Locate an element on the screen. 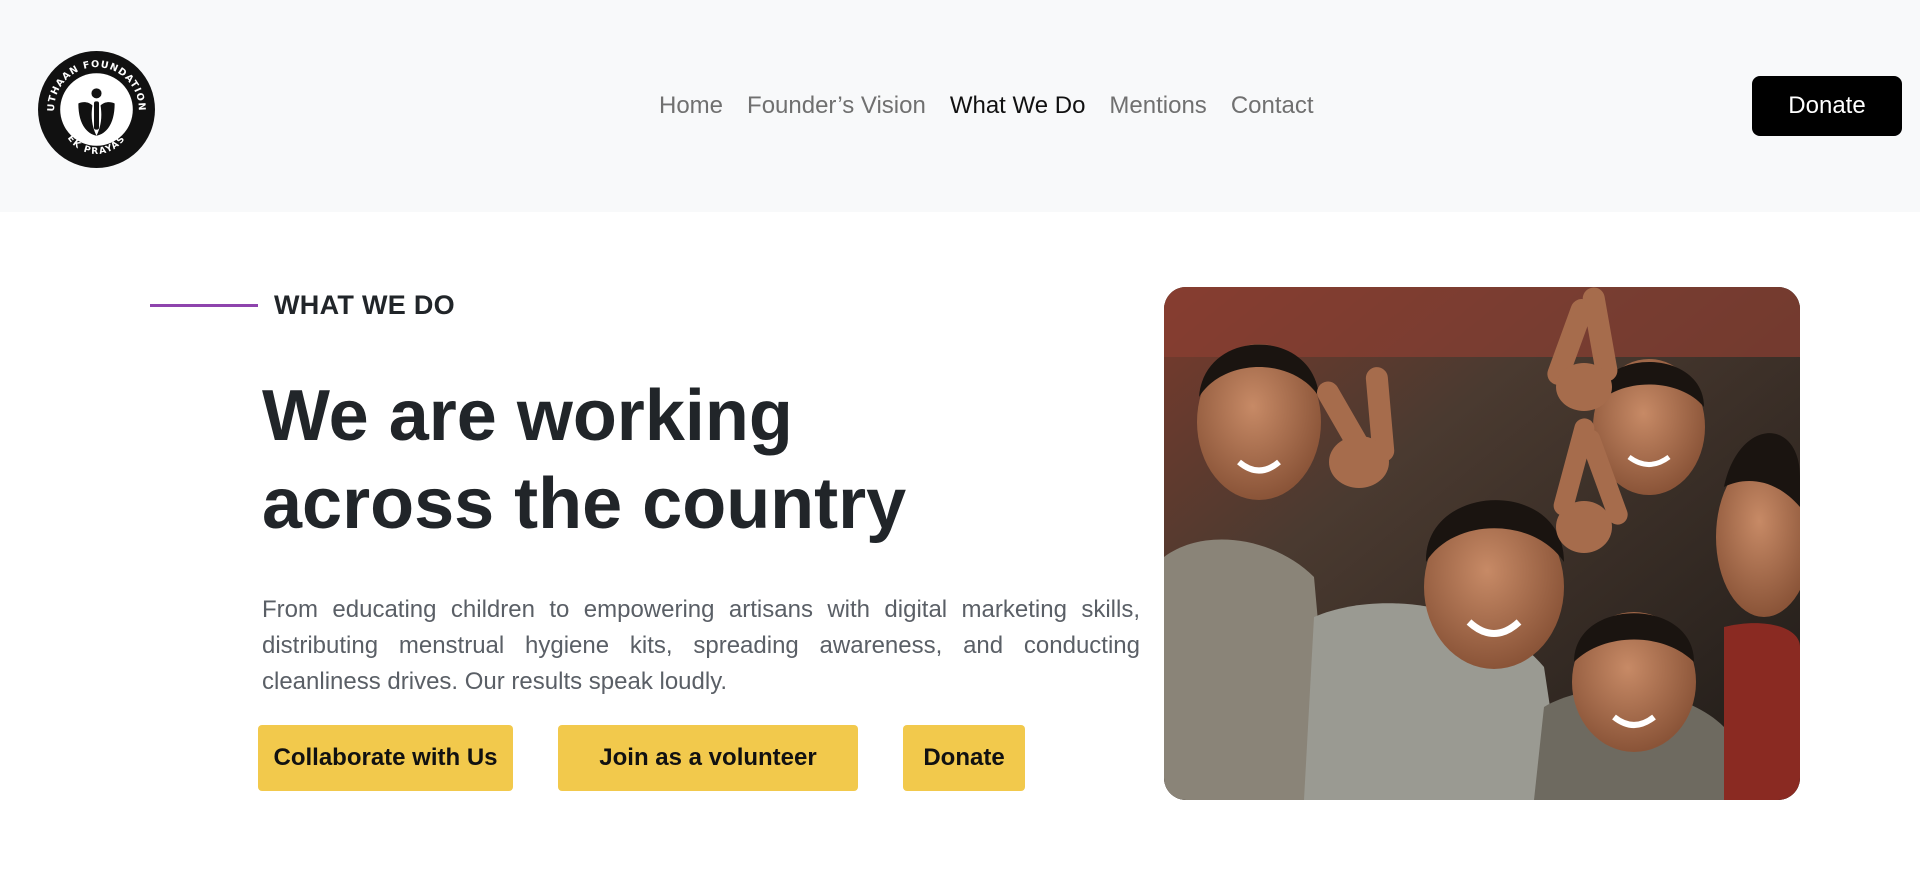 This screenshot has height=869, width=1920. section-eyebrow: WHAT WE DO is located at coordinates (302, 305).